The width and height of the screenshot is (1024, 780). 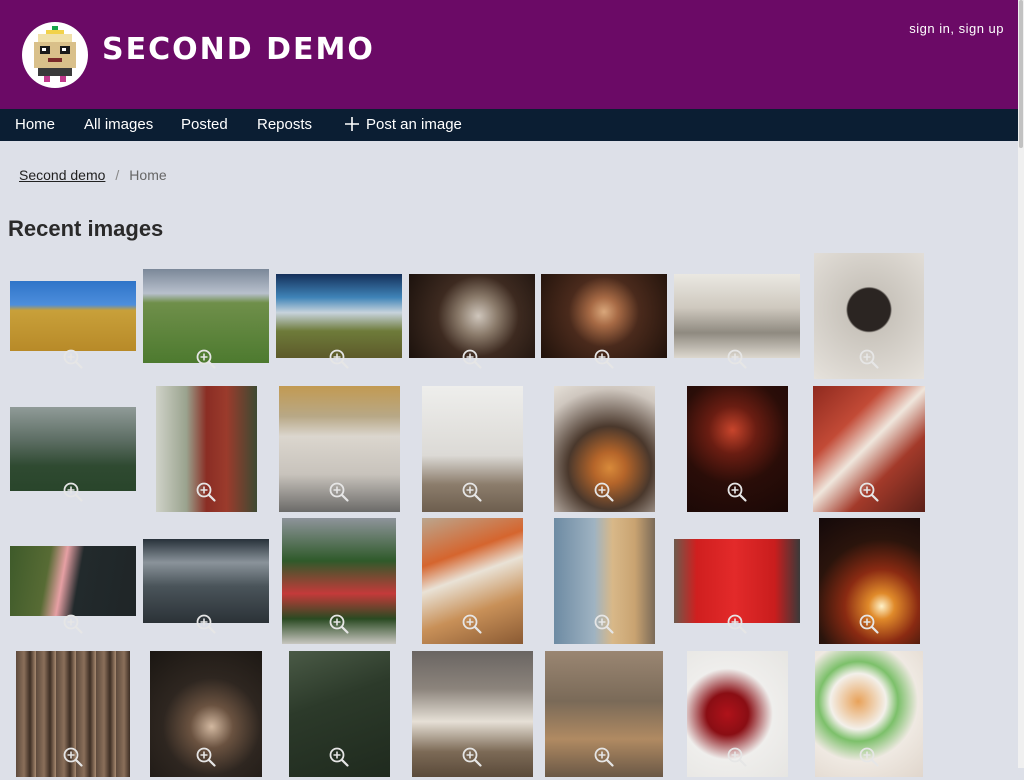 I want to click on gallery-item-forest-fog, so click(x=73, y=449).